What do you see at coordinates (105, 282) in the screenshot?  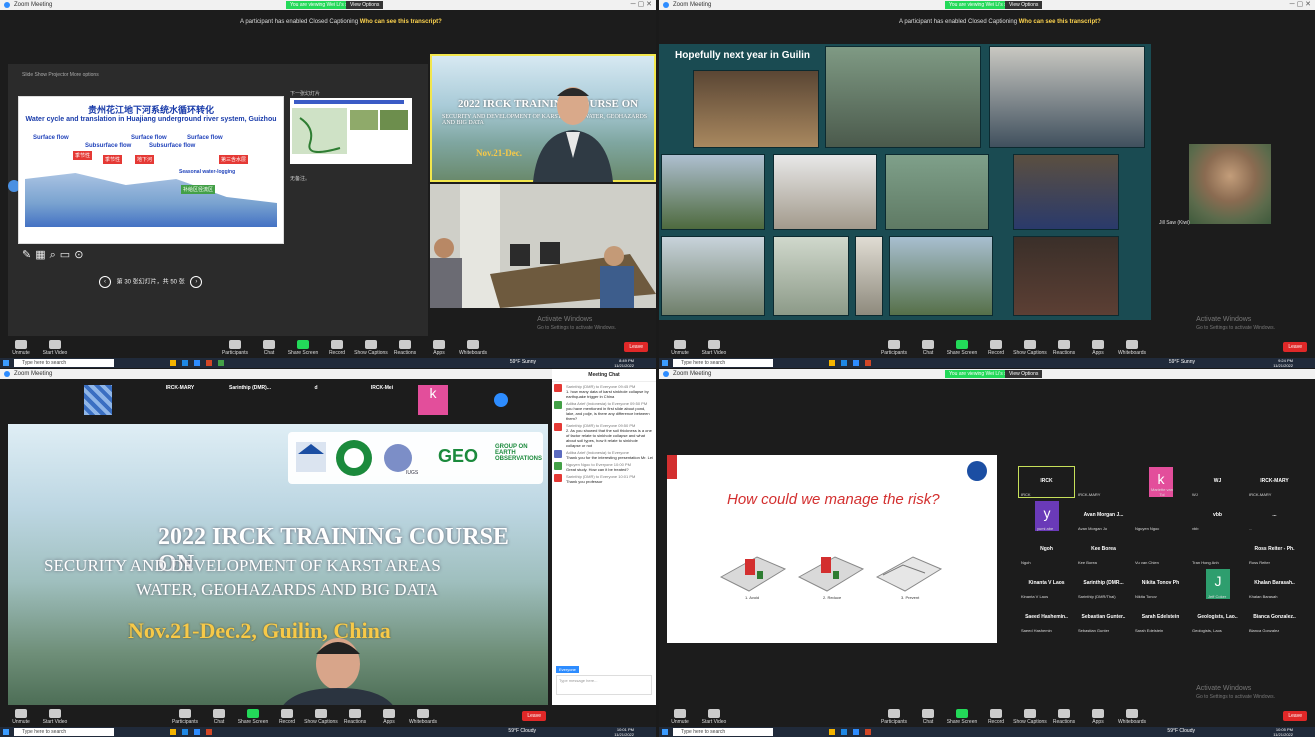 I see `prev-slide-button: ‹` at bounding box center [105, 282].